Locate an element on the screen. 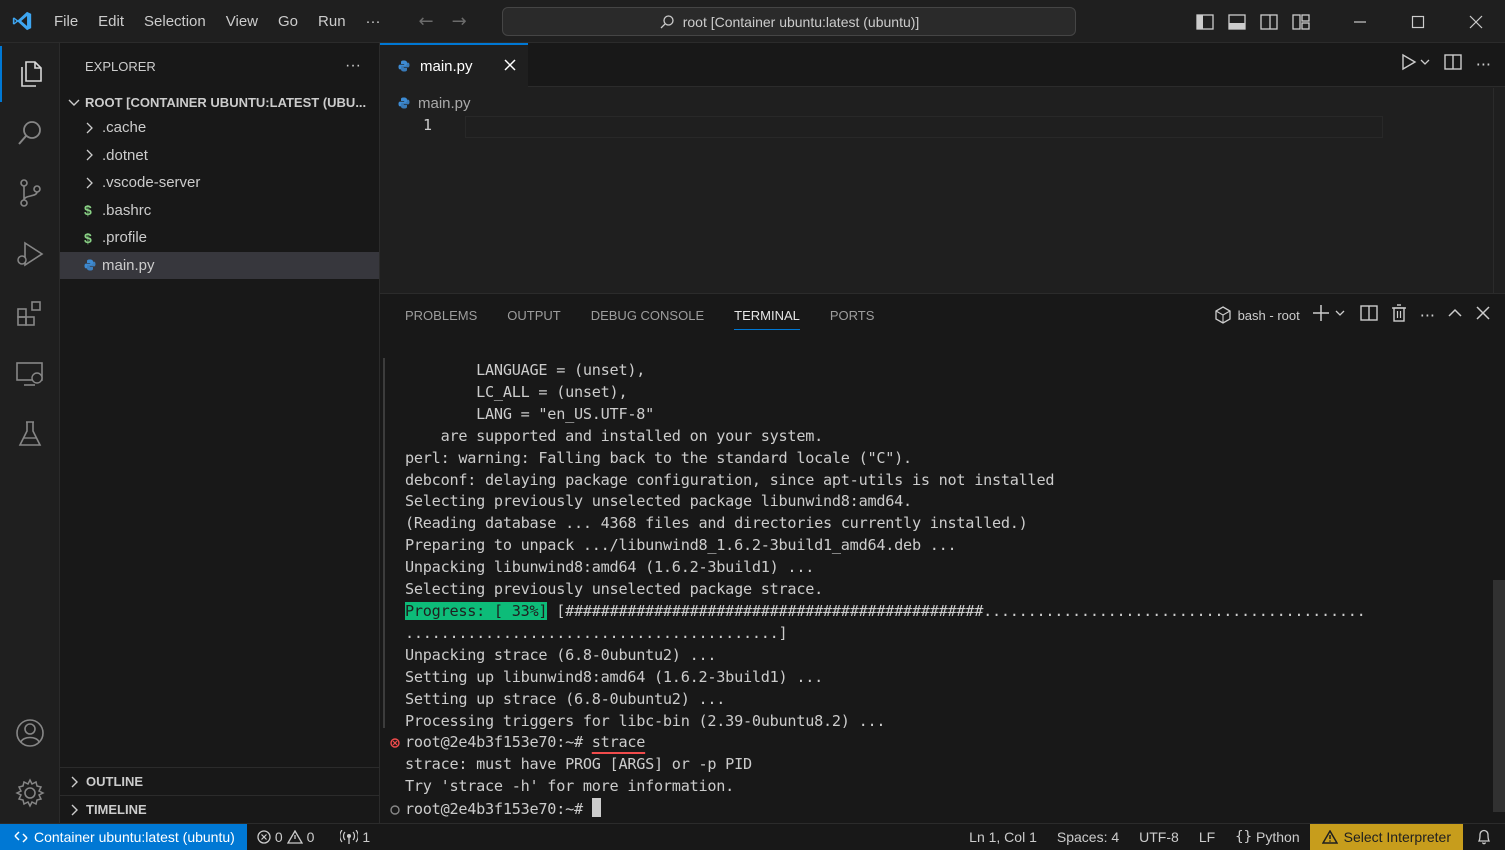 This screenshot has height=850, width=1505. run-python-file-icon is located at coordinates (1415, 64).